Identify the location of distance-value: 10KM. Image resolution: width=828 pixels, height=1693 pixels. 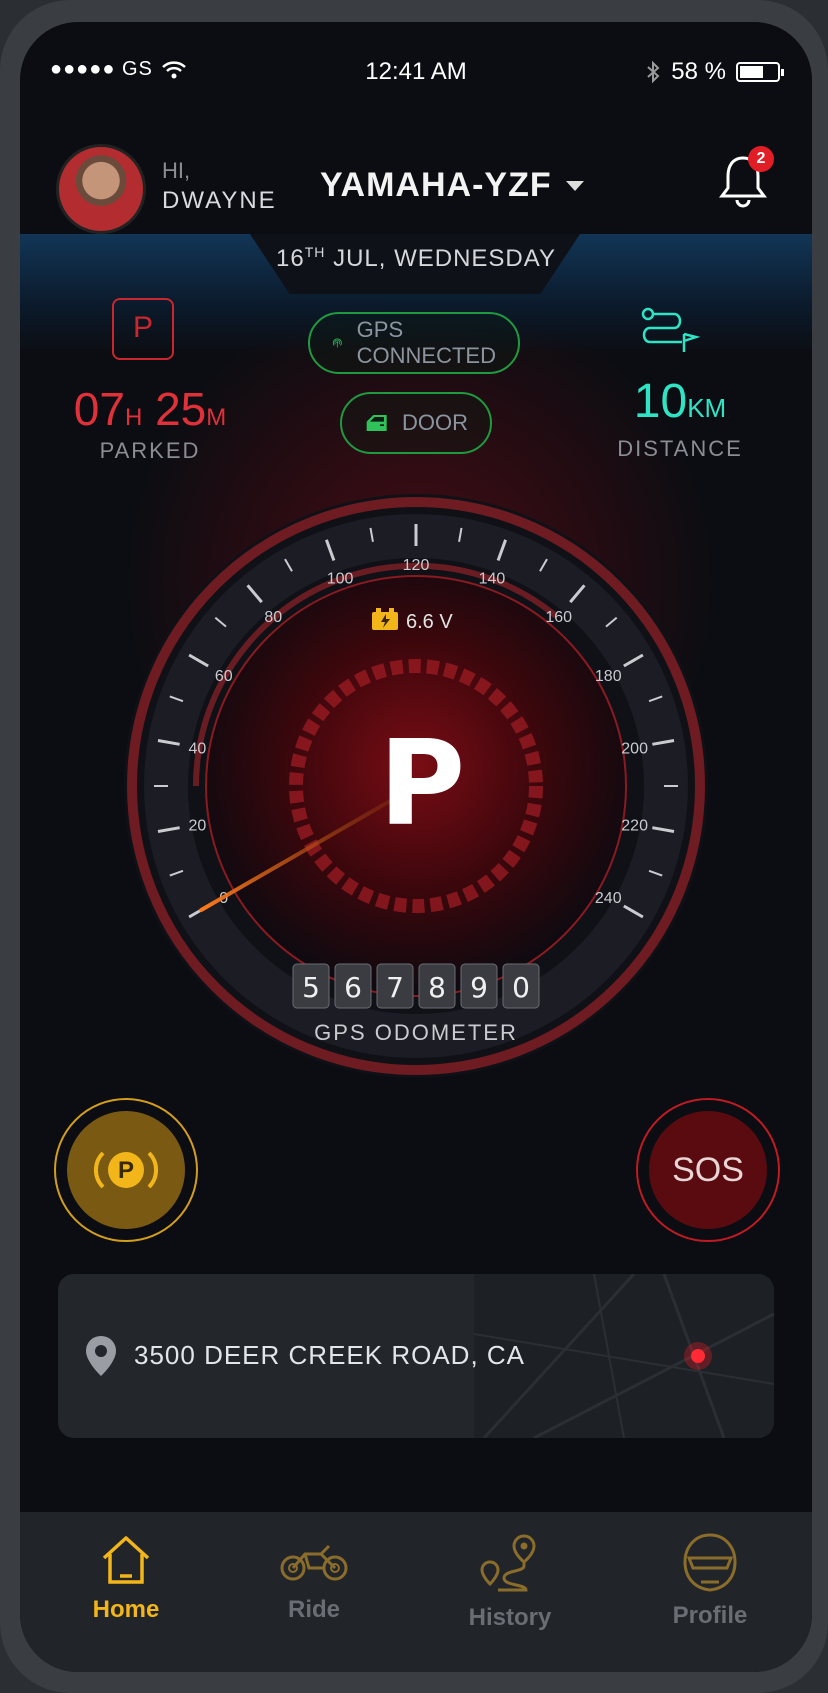
(680, 401).